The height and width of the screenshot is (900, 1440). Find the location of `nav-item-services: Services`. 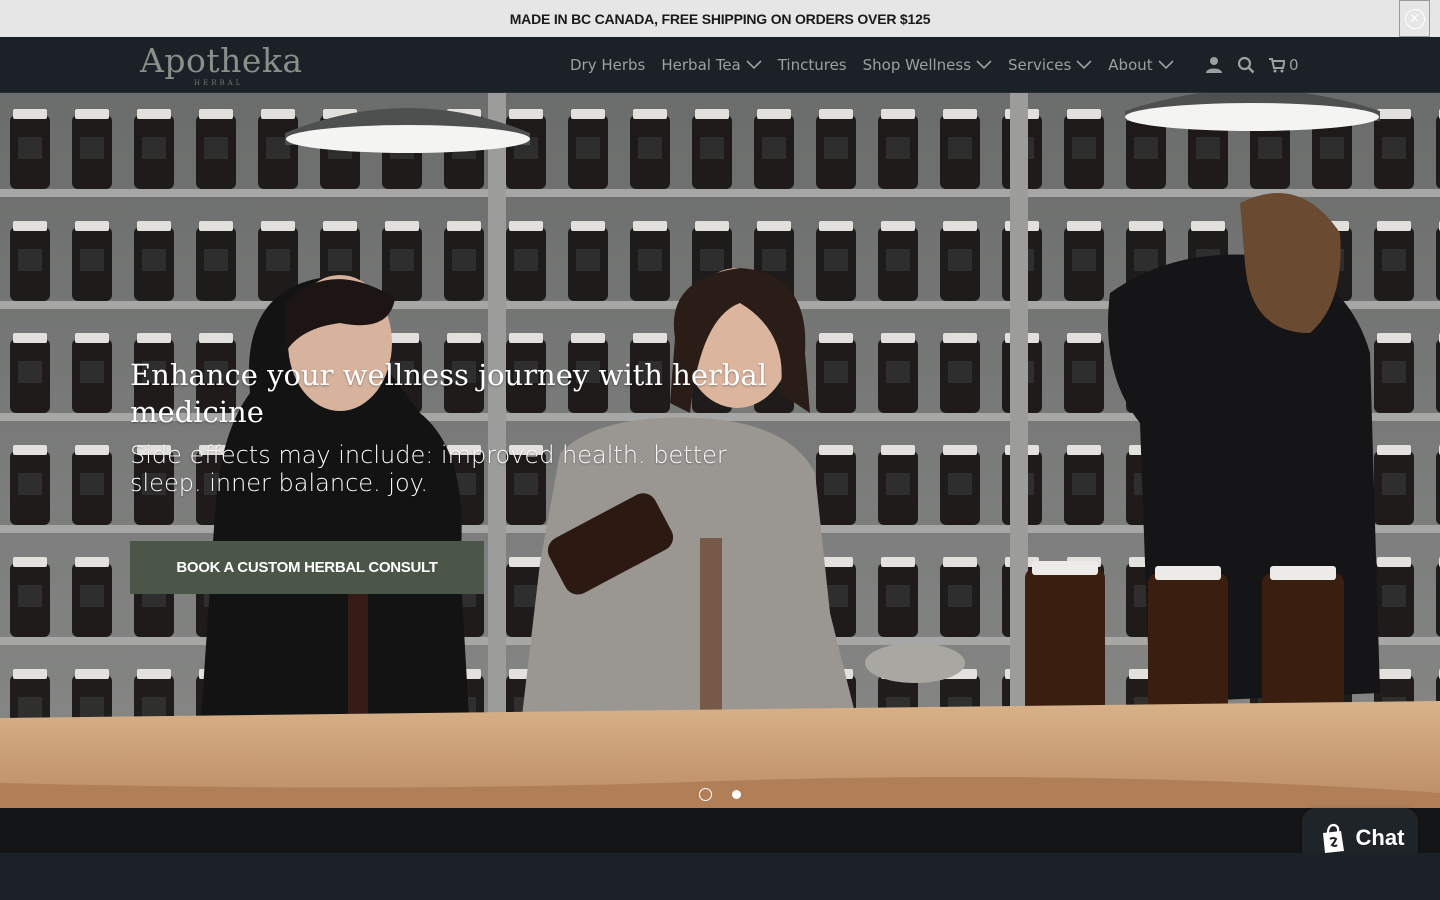

nav-item-services: Services is located at coordinates (1050, 65).